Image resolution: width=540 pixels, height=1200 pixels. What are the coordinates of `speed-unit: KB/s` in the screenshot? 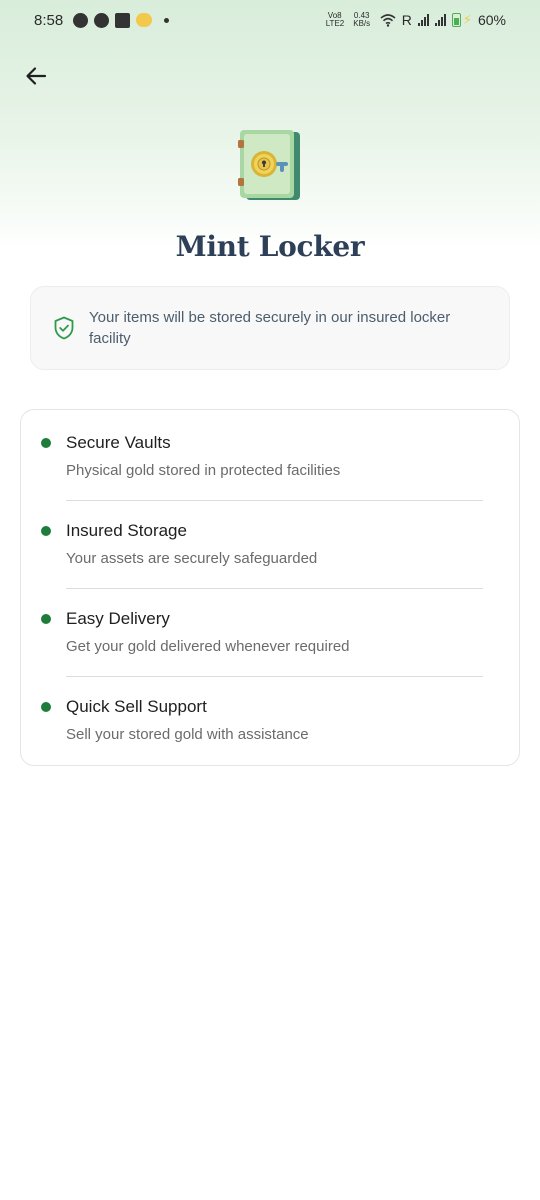 It's located at (362, 23).